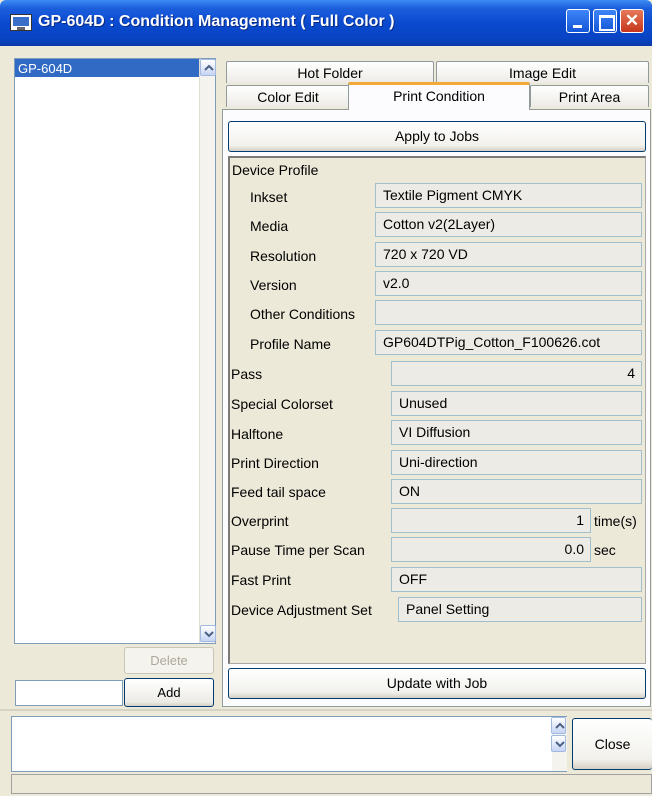  What do you see at coordinates (21, 22) in the screenshot?
I see `monitor-icon` at bounding box center [21, 22].